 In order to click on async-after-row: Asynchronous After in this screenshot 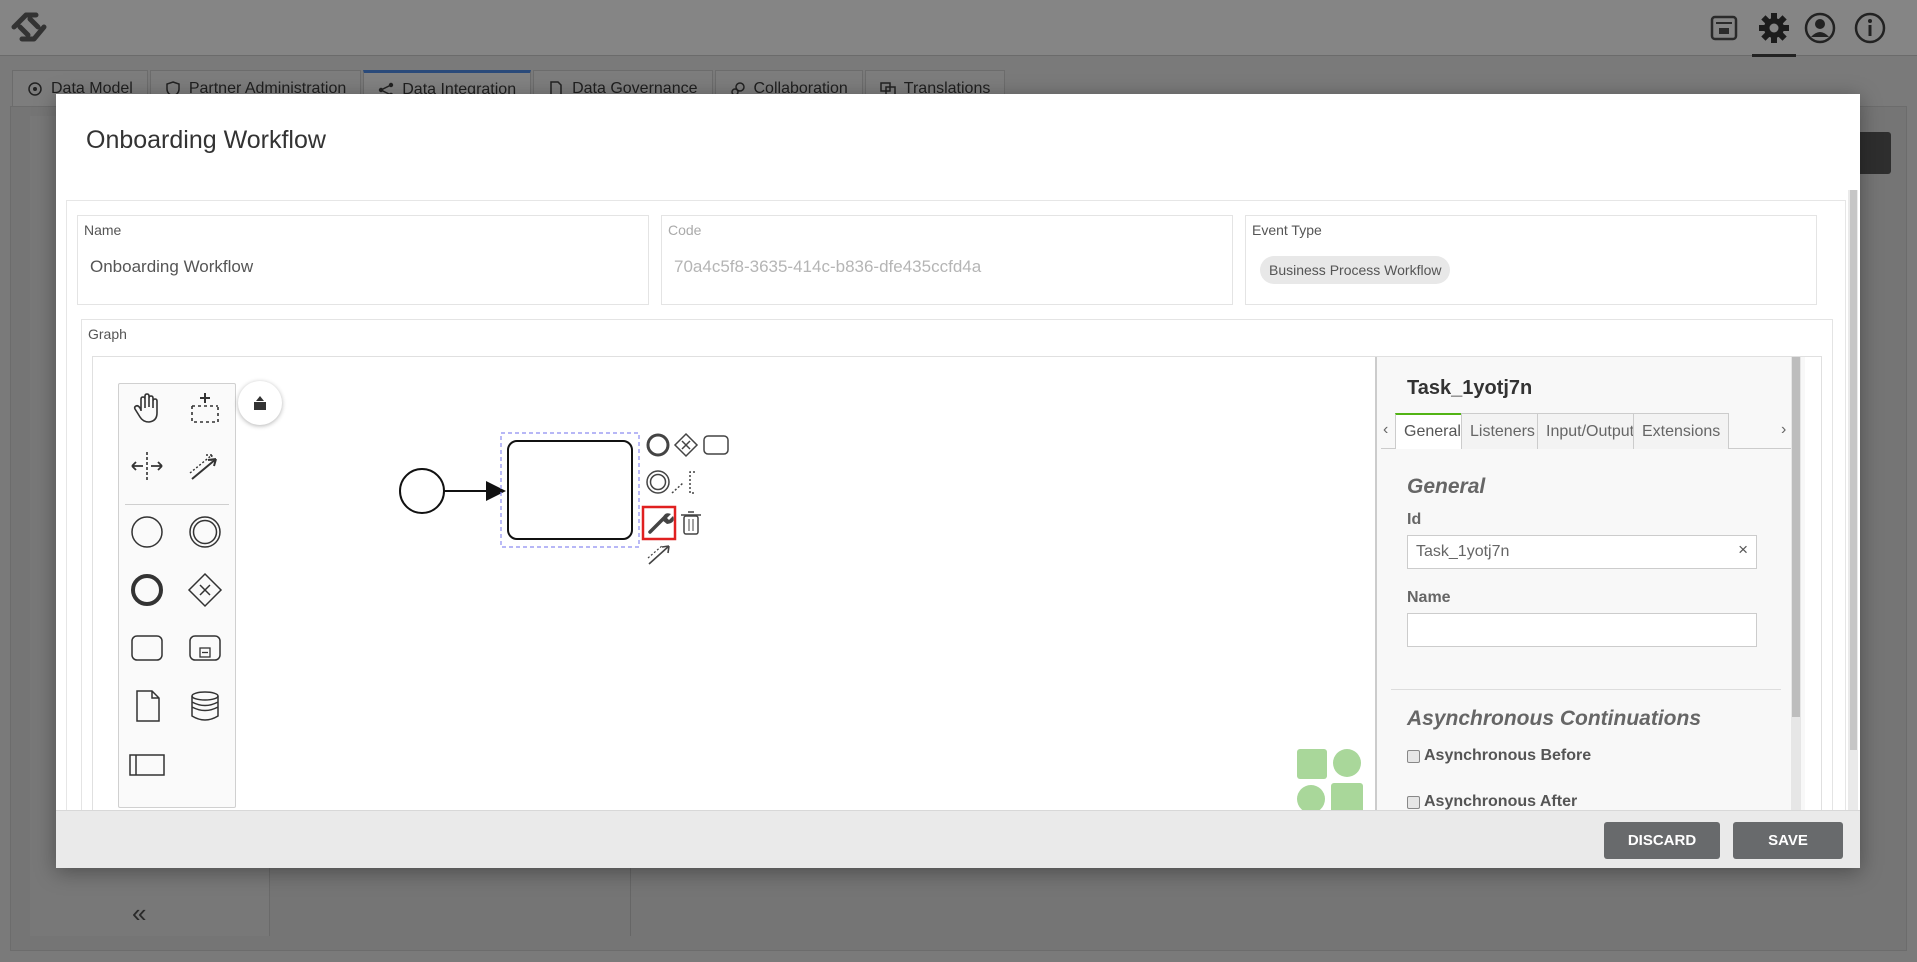, I will do `click(1492, 801)`.